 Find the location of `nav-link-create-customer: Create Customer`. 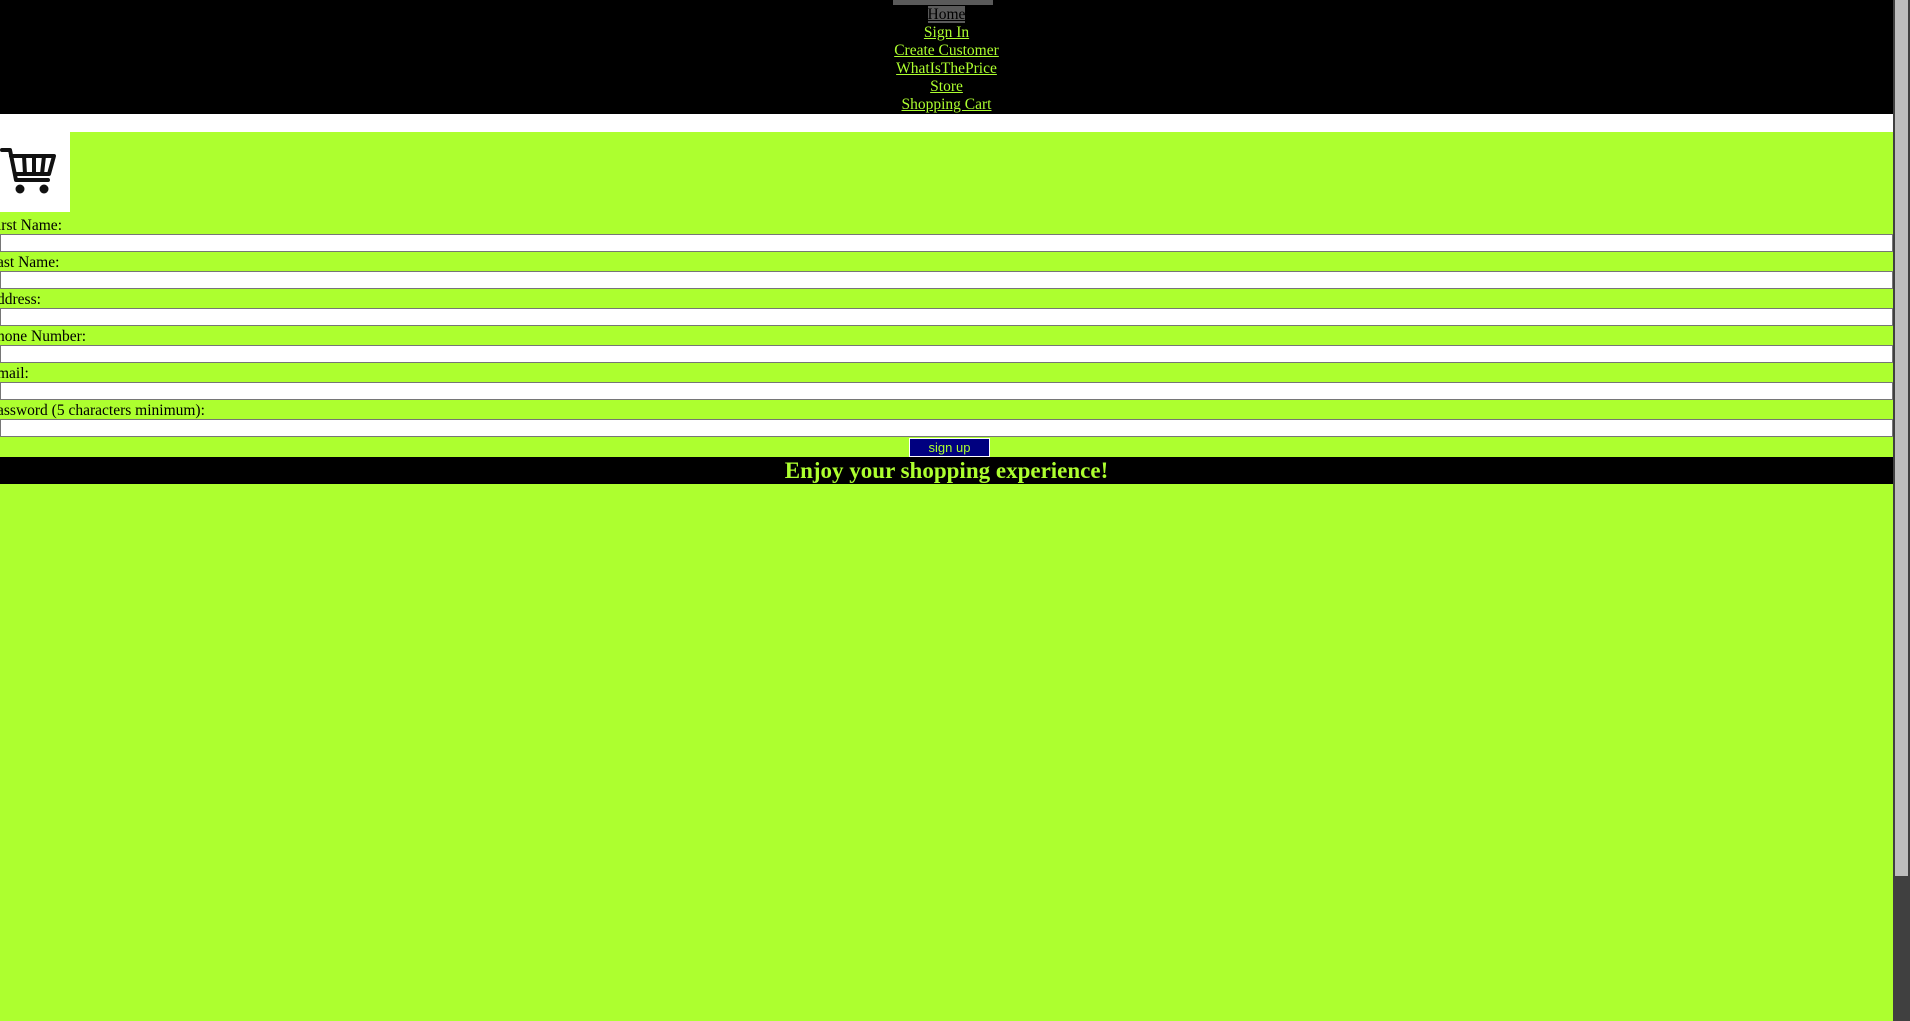

nav-link-create-customer: Create Customer is located at coordinates (946, 50).